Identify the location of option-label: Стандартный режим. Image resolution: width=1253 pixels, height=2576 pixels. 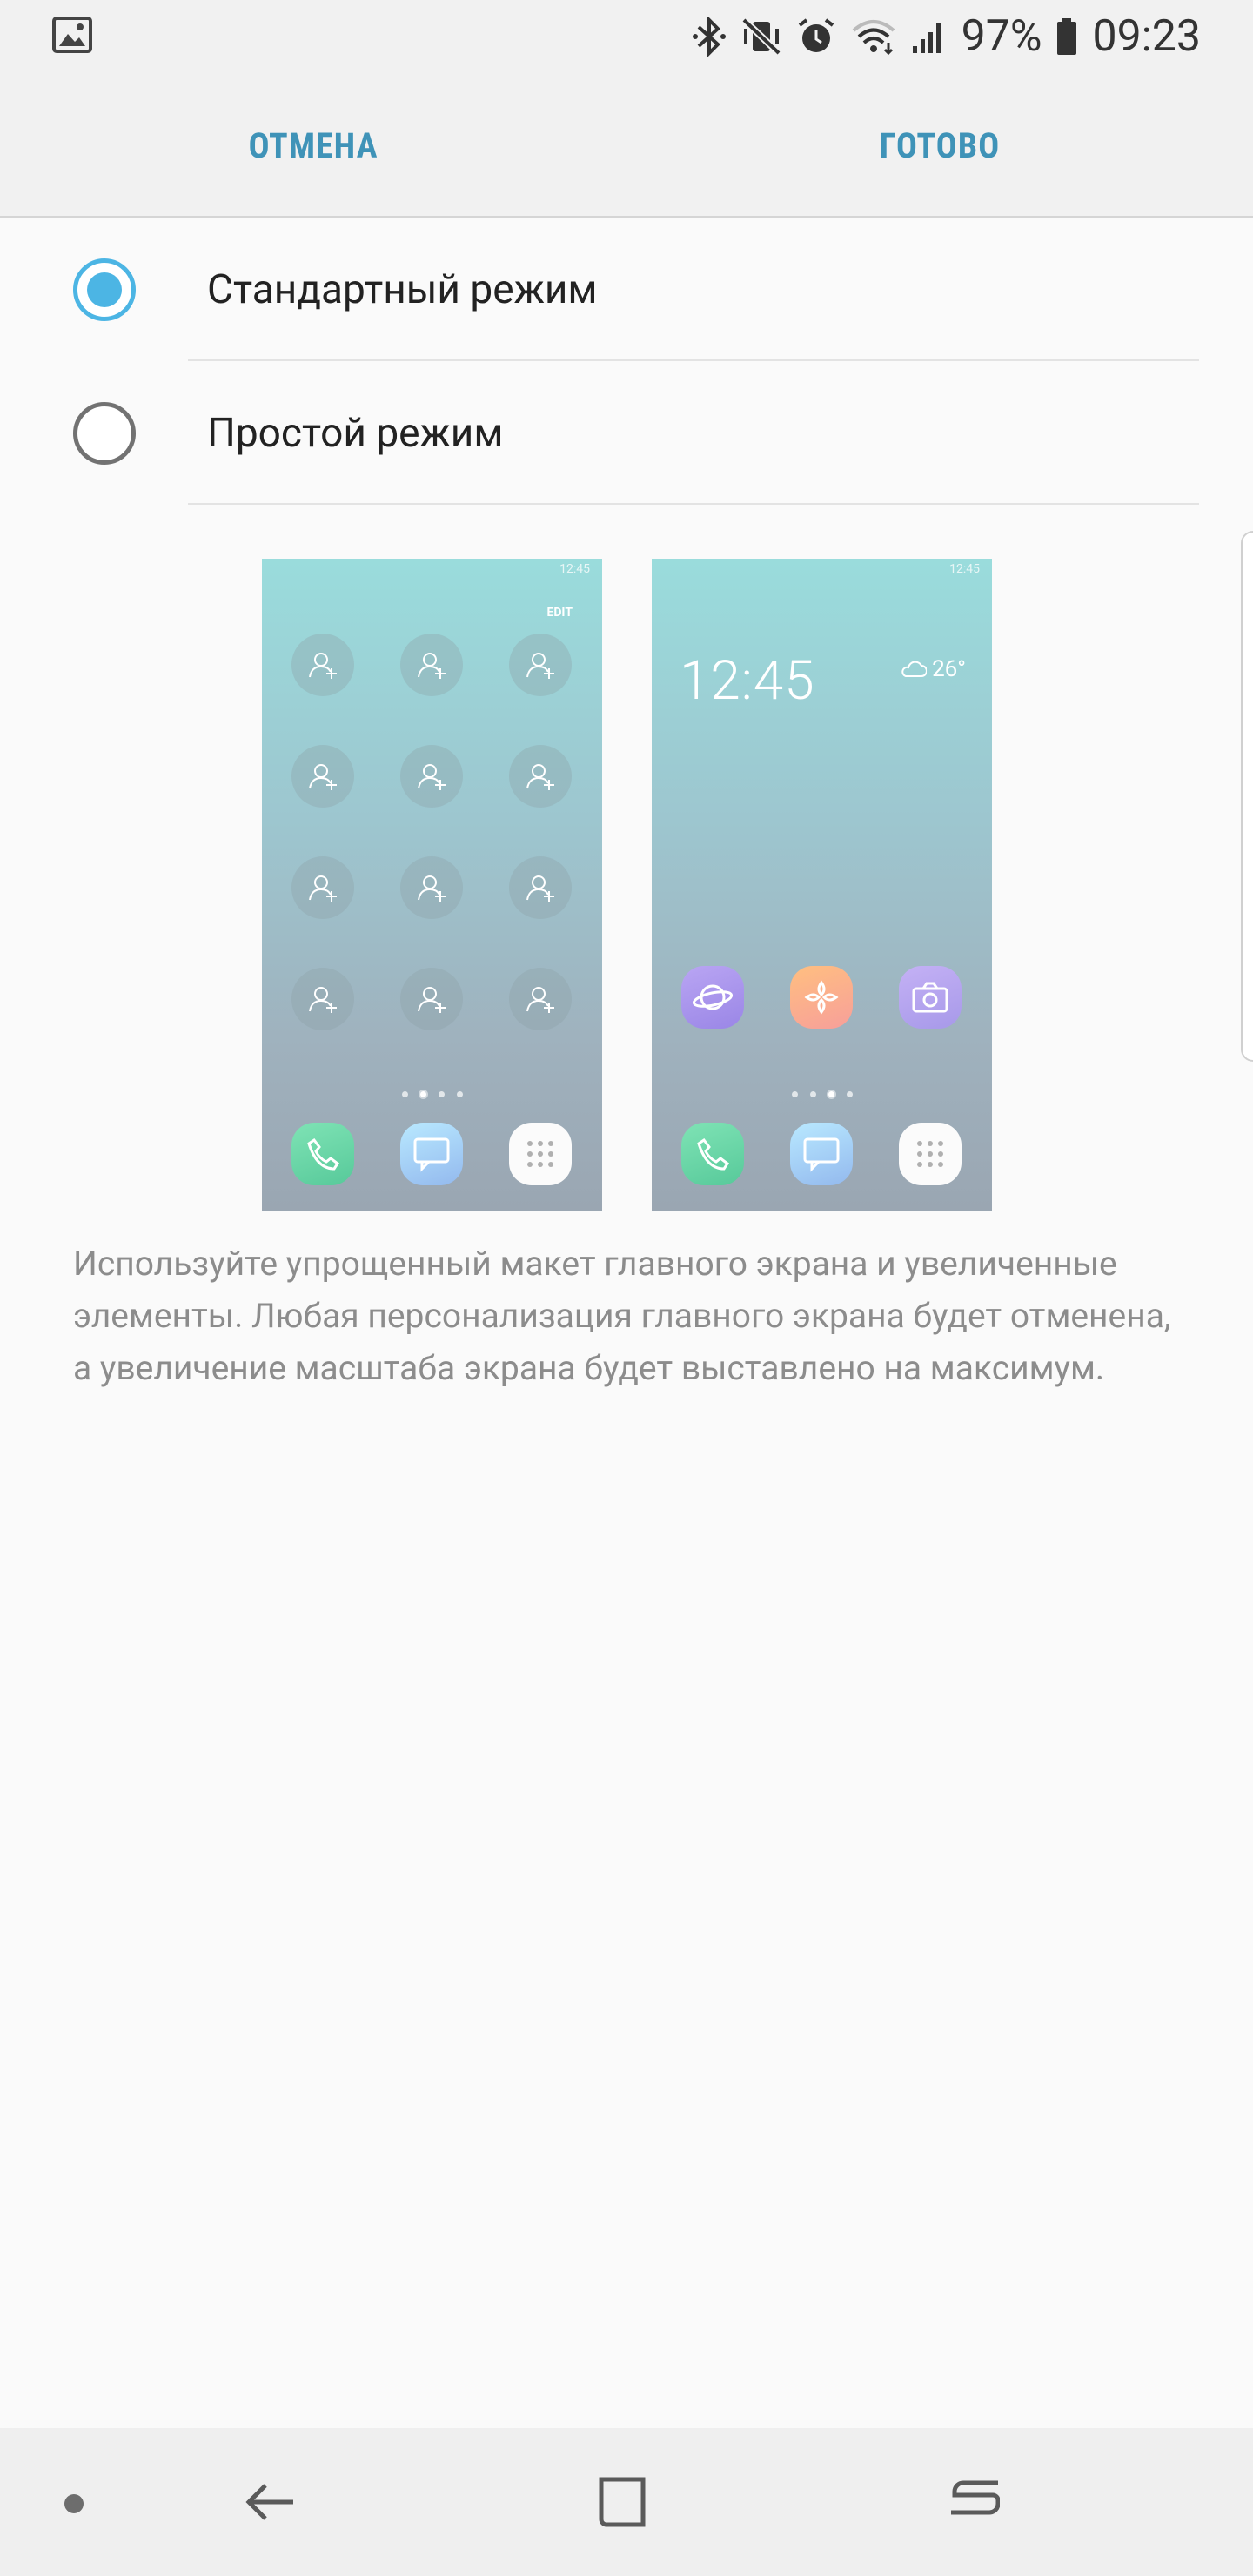
(402, 289).